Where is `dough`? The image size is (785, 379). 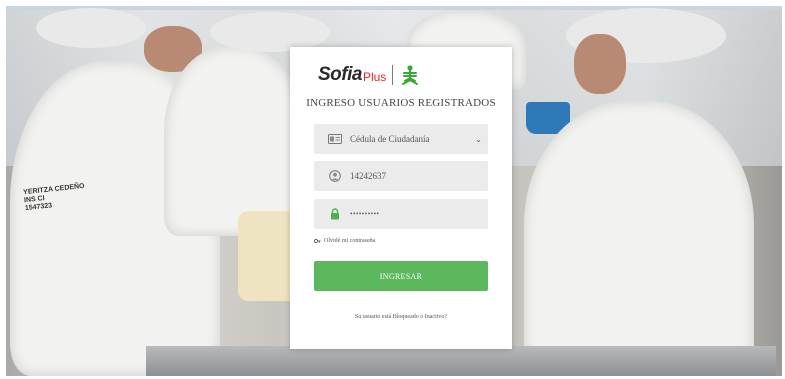 dough is located at coordinates (268, 256).